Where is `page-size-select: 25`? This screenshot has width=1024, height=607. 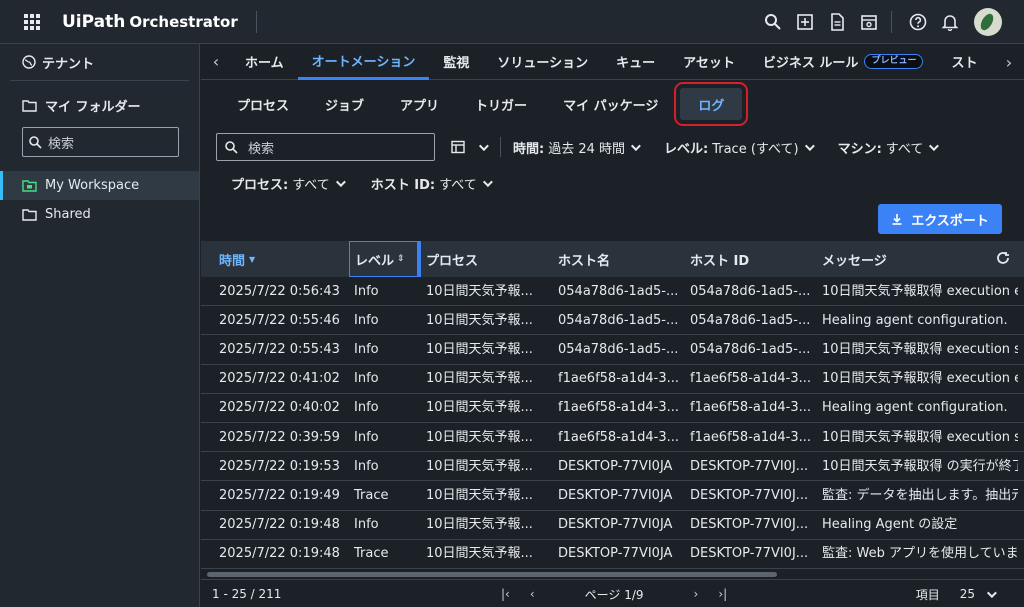
page-size-select: 25 is located at coordinates (967, 594).